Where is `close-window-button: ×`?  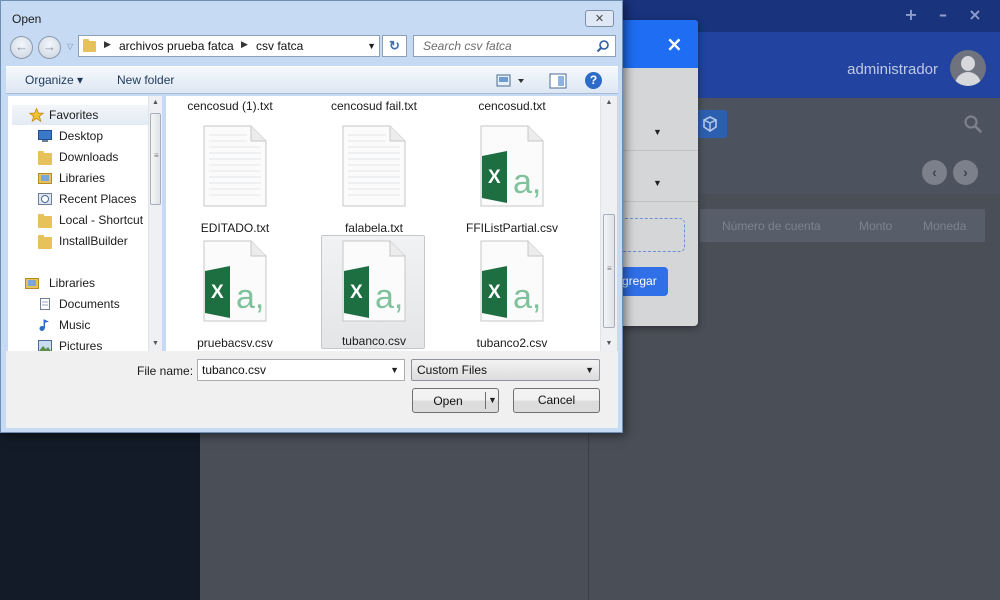
close-window-button: × is located at coordinates (975, 15).